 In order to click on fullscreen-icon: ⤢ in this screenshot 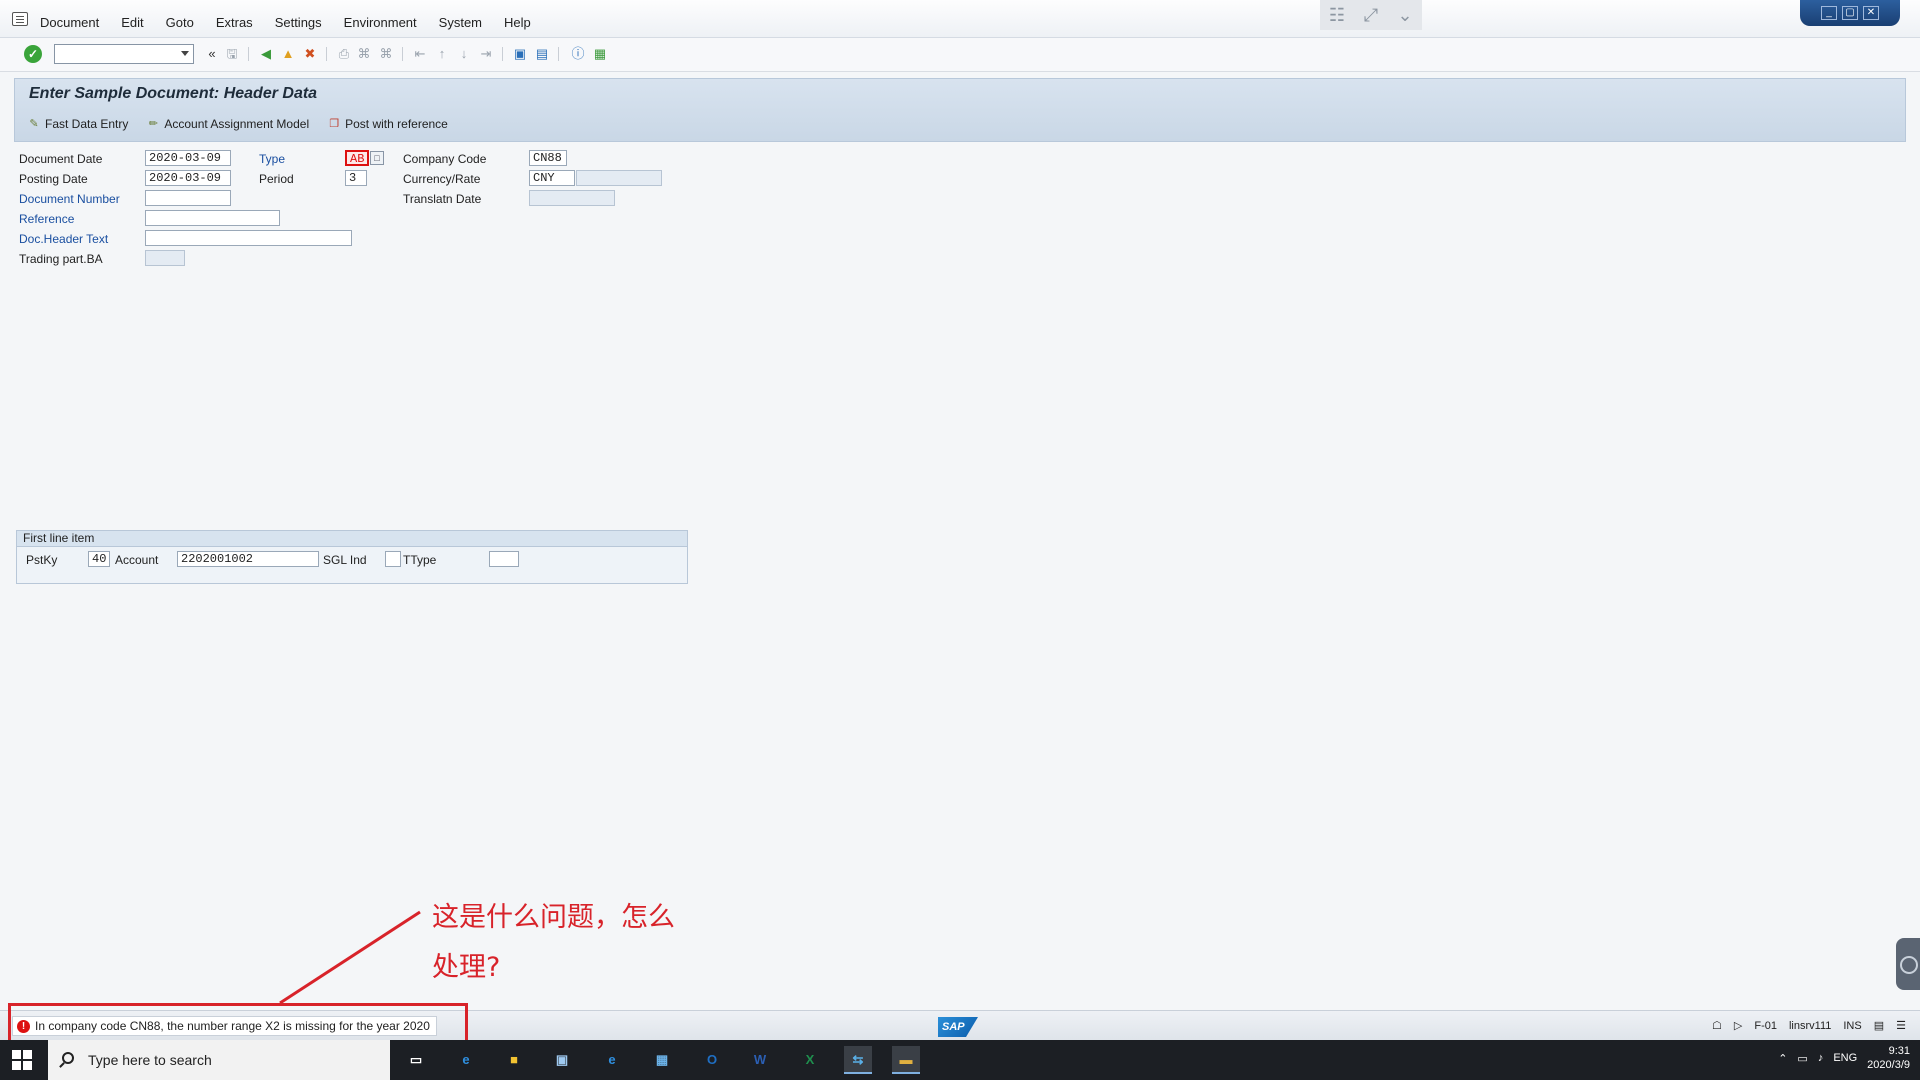, I will do `click(1371, 15)`.